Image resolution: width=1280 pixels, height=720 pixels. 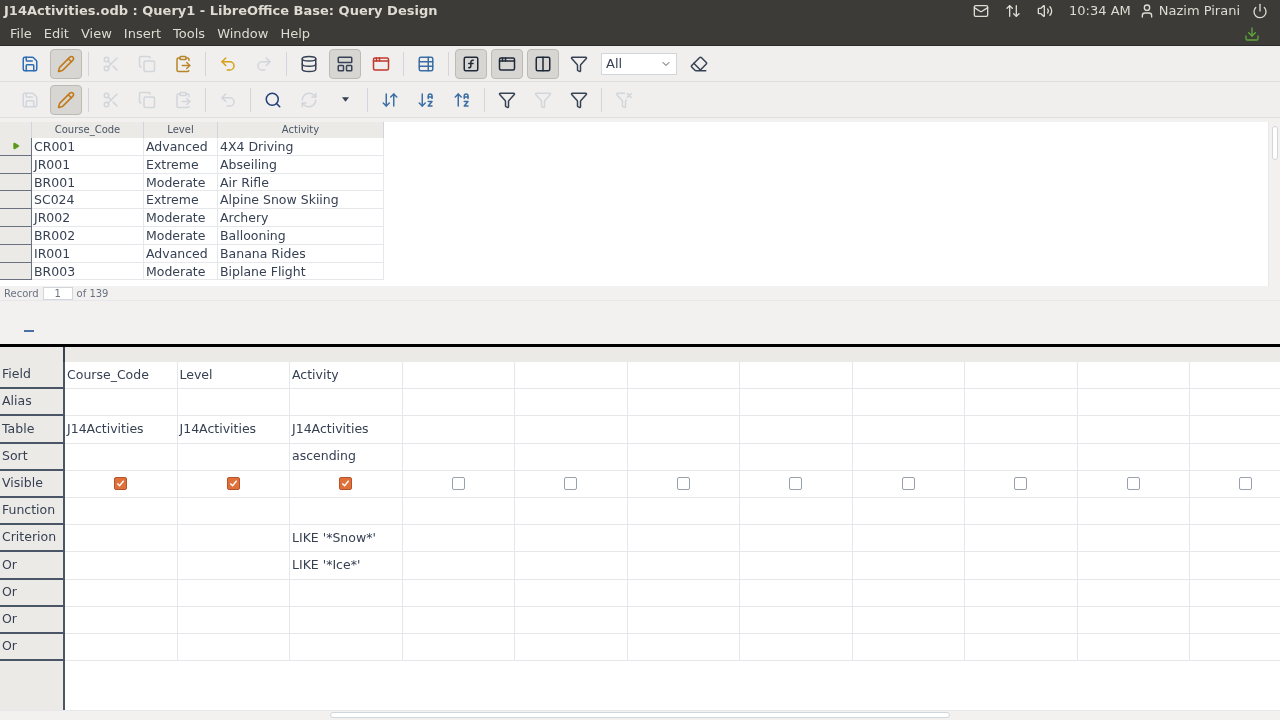 What do you see at coordinates (346, 376) in the screenshot?
I see `grid-cell: Activity` at bounding box center [346, 376].